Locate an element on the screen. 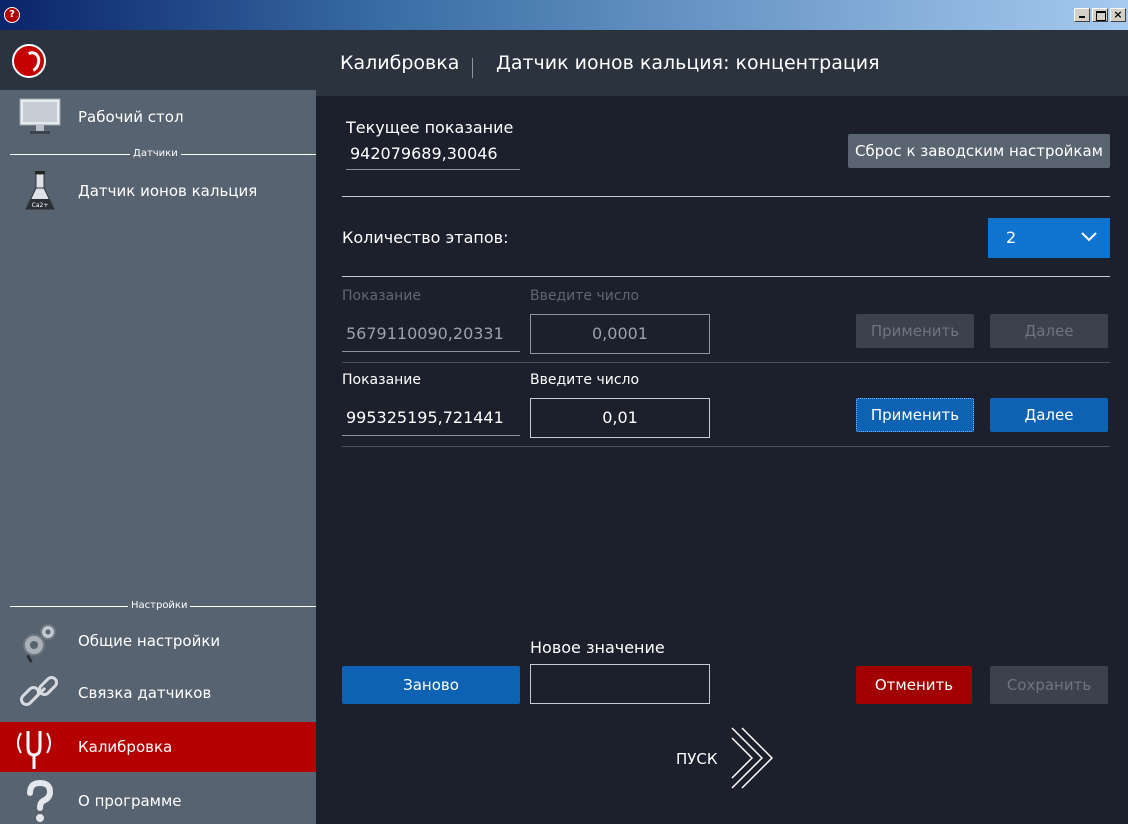 The width and height of the screenshot is (1128, 824). window-controls: × is located at coordinates (1099, 15).